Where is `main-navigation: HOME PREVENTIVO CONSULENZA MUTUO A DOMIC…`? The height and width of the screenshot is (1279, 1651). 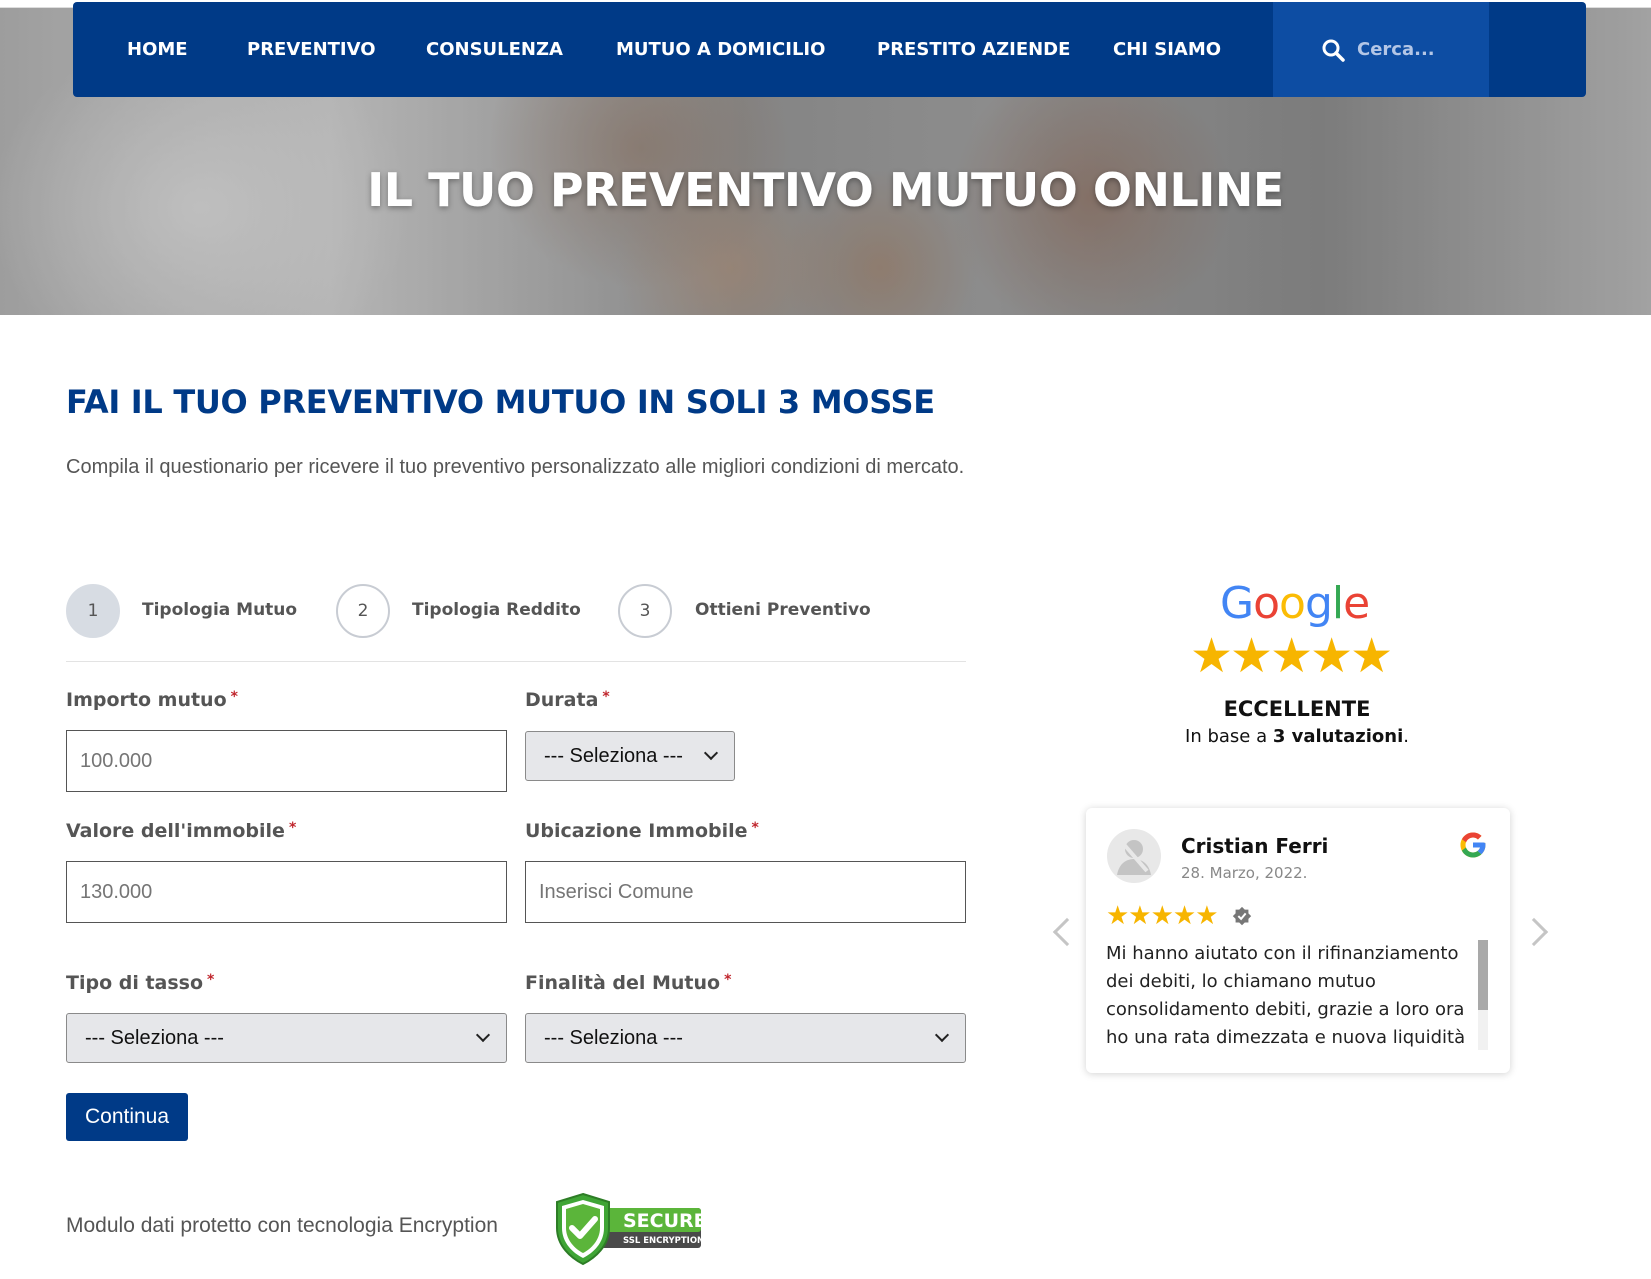
main-navigation: HOME PREVENTIVO CONSULENZA MUTUO A DOMIC… is located at coordinates (829, 49).